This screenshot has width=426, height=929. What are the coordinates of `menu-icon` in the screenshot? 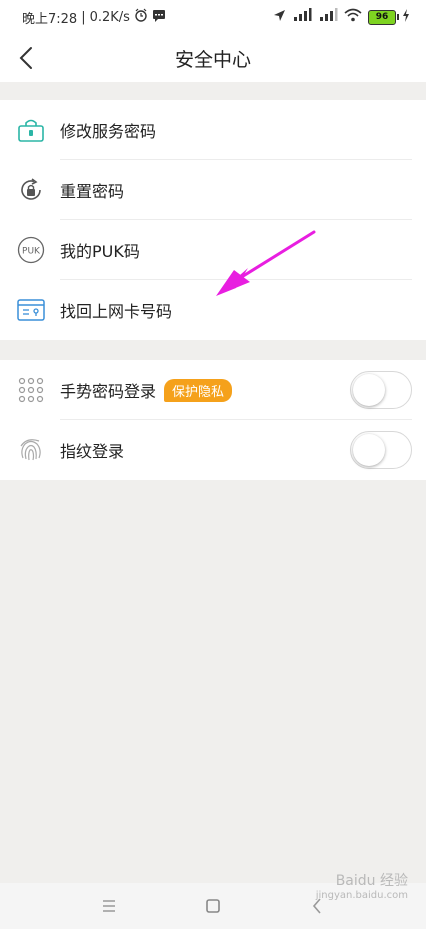 It's located at (109, 906).